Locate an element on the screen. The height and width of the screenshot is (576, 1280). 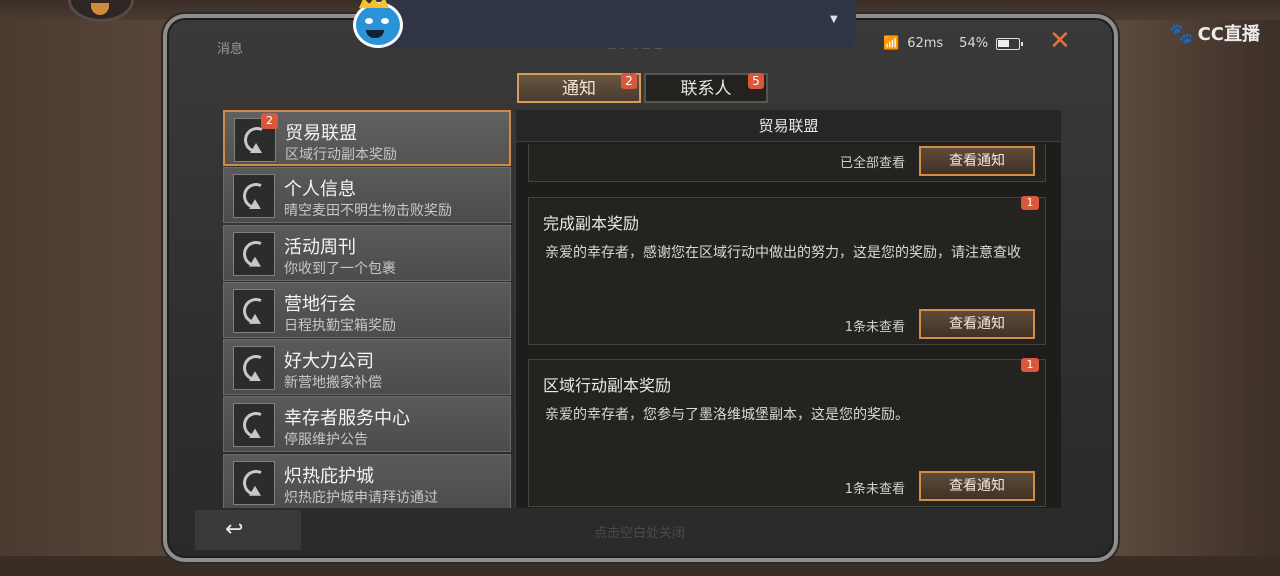
list-item-subtitle: 区域行动副本奖励 is located at coordinates (341, 155).